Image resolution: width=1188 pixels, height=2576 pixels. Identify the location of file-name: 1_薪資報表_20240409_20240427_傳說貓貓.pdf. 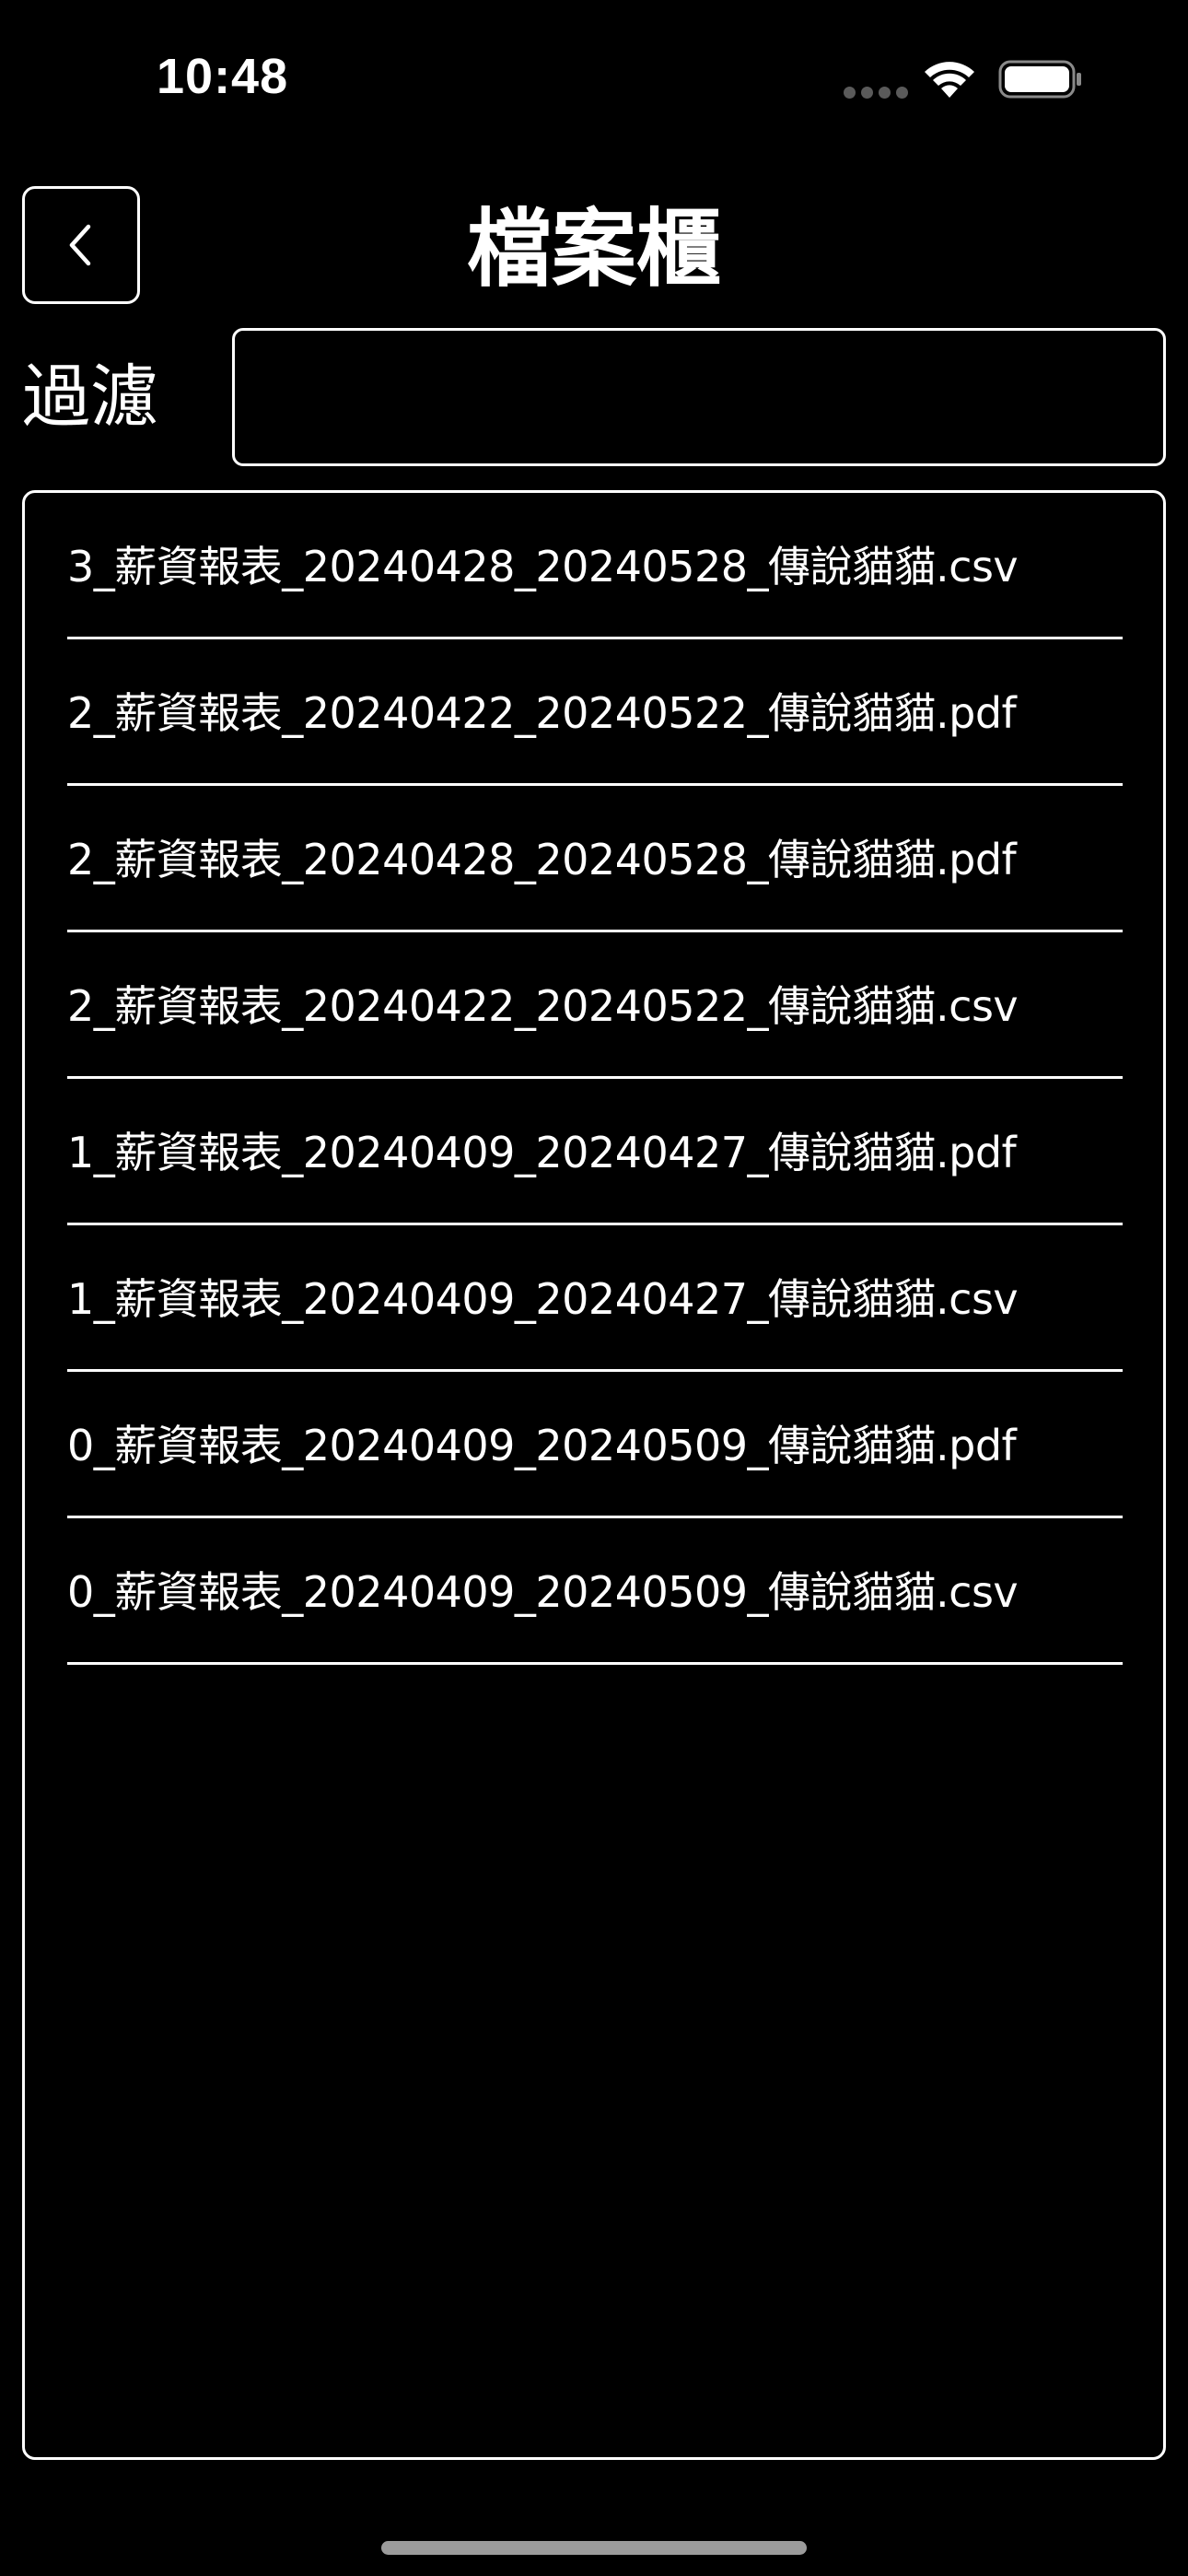
(542, 1152).